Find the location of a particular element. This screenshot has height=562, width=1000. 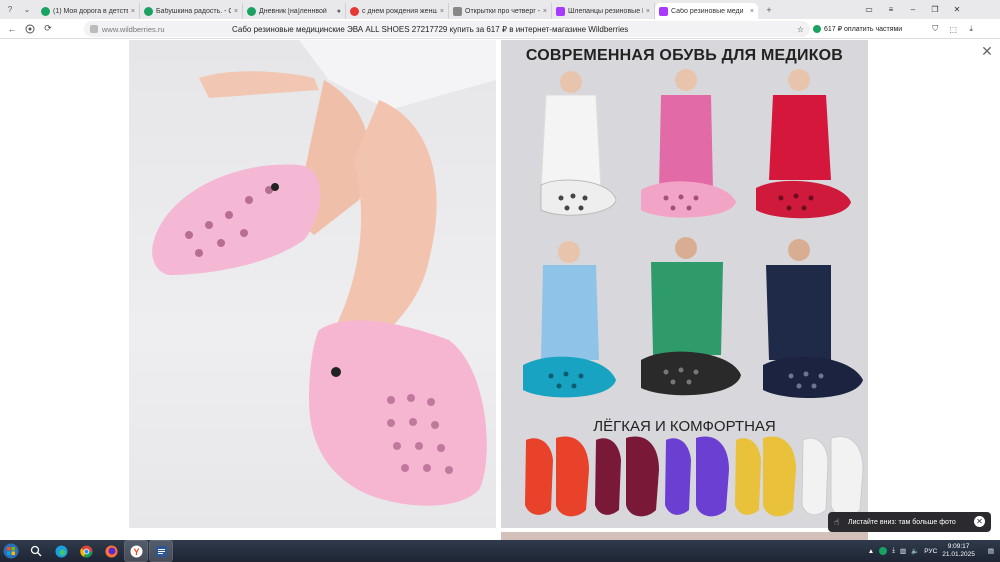

browser-menu-icon: ≡ is located at coordinates (891, 9).